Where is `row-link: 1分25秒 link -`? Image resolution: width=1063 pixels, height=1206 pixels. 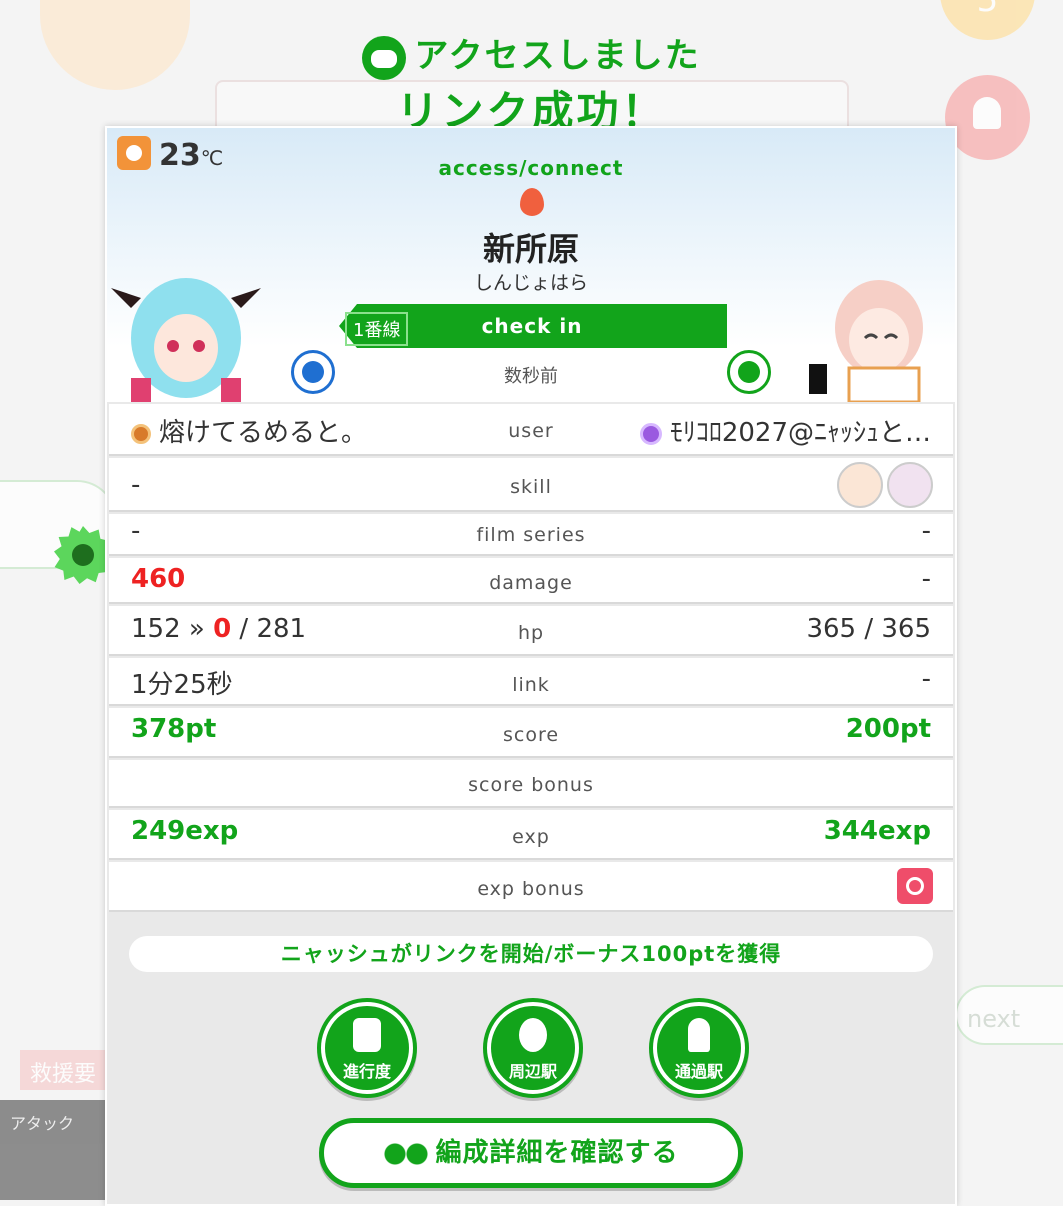
row-link: 1分25秒 link - is located at coordinates (531, 681).